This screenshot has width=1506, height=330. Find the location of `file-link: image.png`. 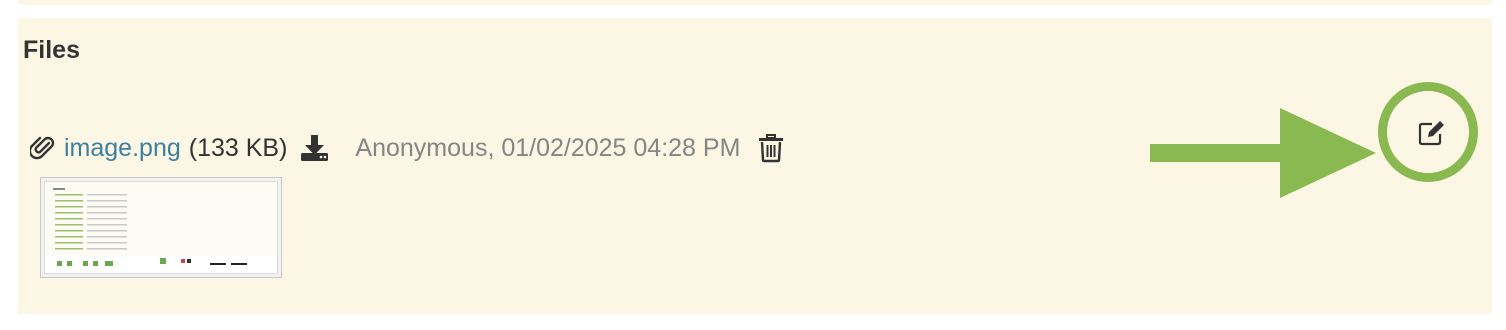

file-link: image.png is located at coordinates (122, 148).